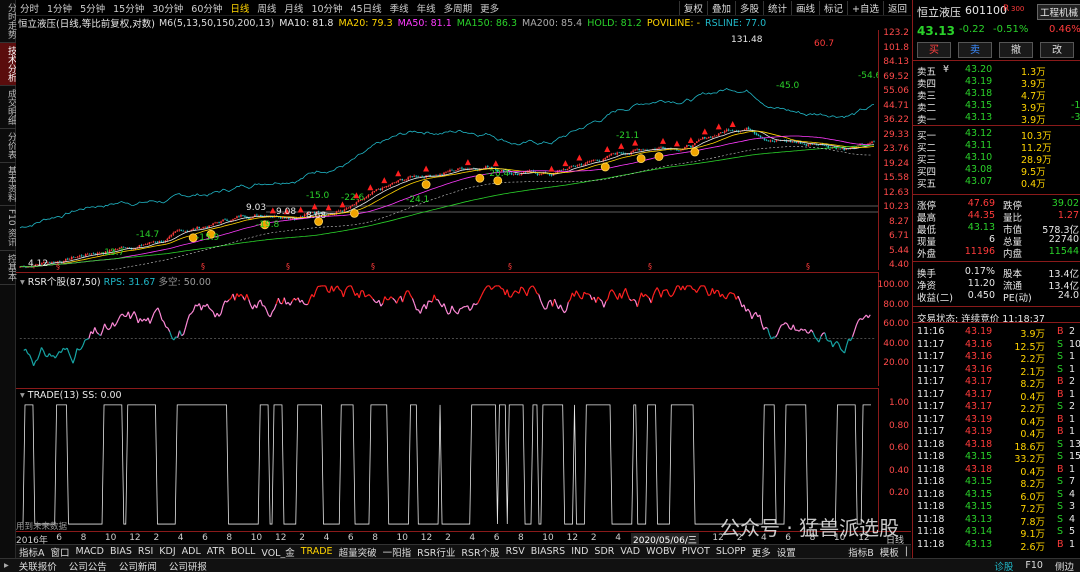 This screenshot has height=572, width=1080. Describe the element at coordinates (92, 8) in the screenshot. I see `period-tab-2: 5分钟` at that location.